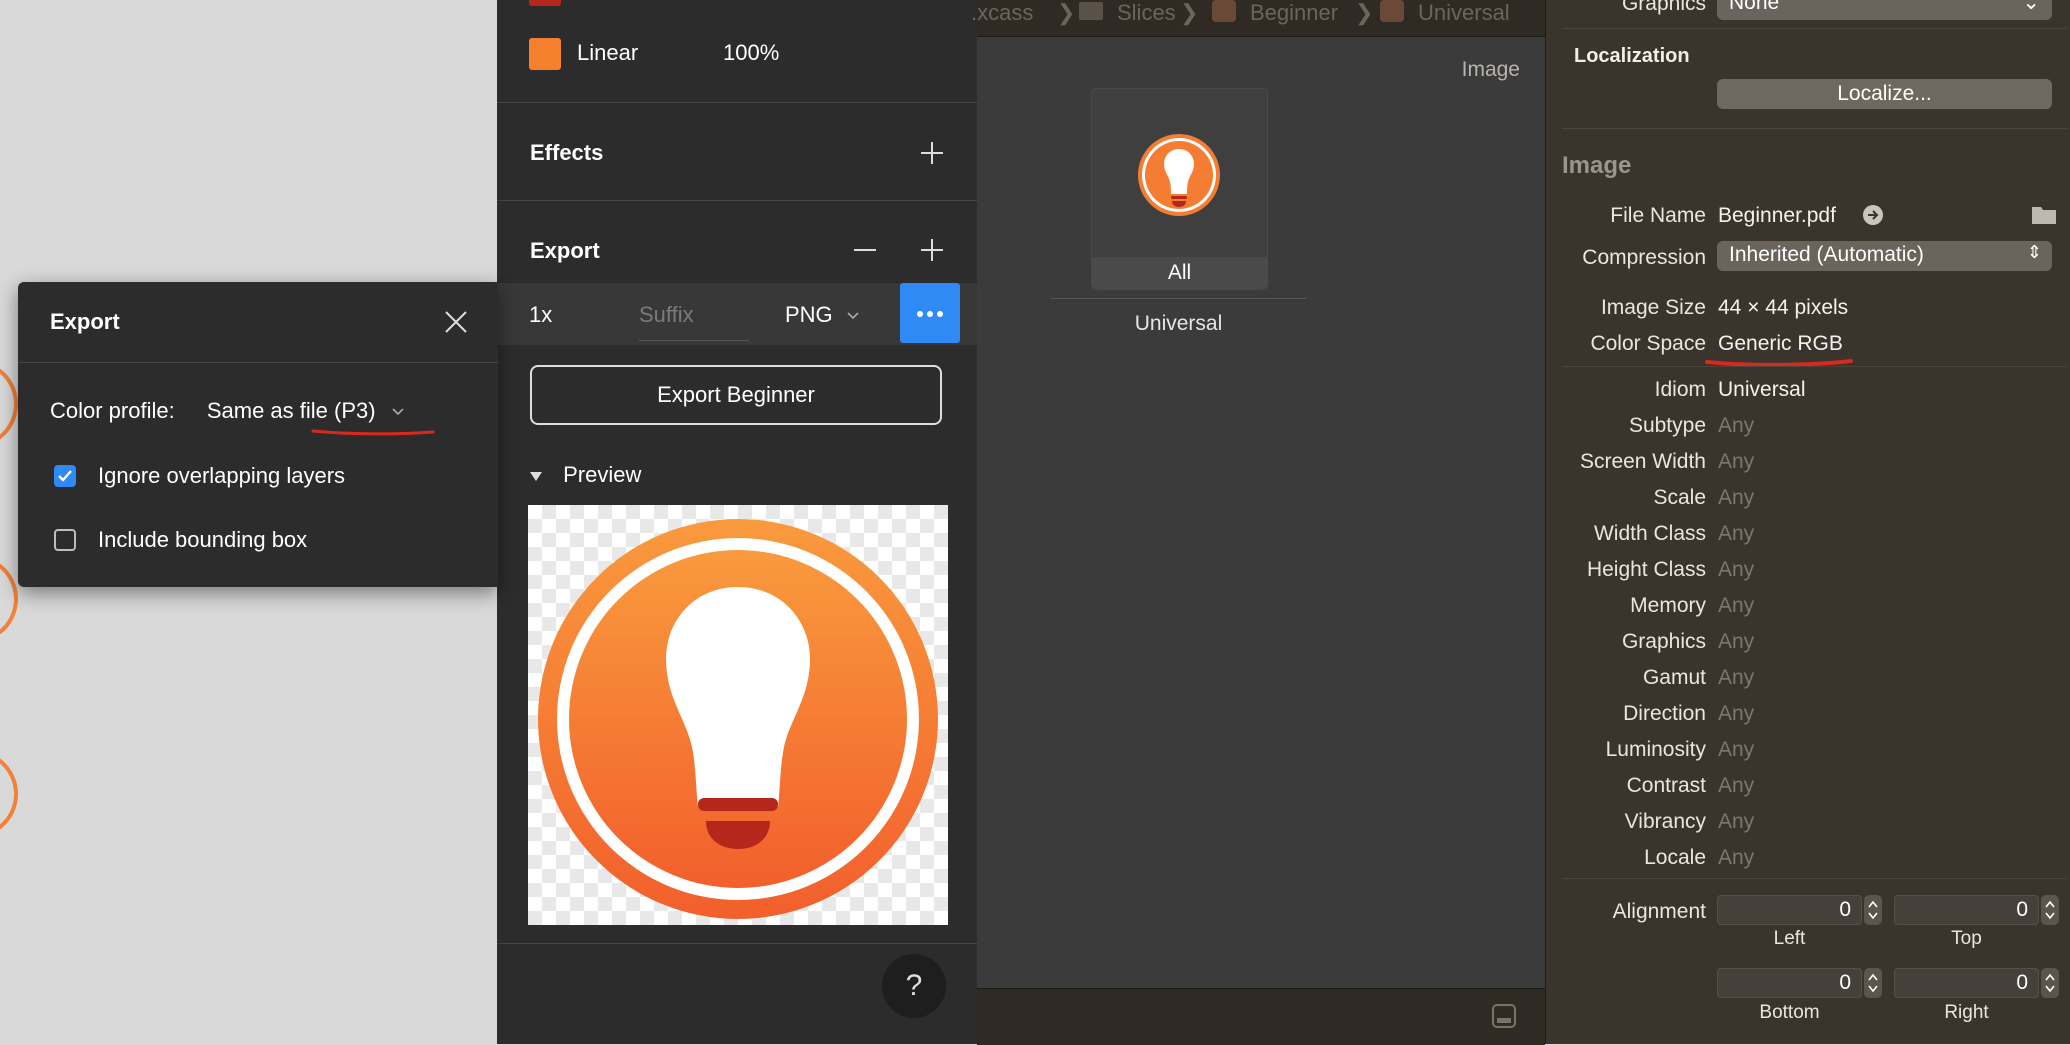 The width and height of the screenshot is (2070, 1045). Describe the element at coordinates (1597, 165) in the screenshot. I see `image-section-title: Image` at that location.